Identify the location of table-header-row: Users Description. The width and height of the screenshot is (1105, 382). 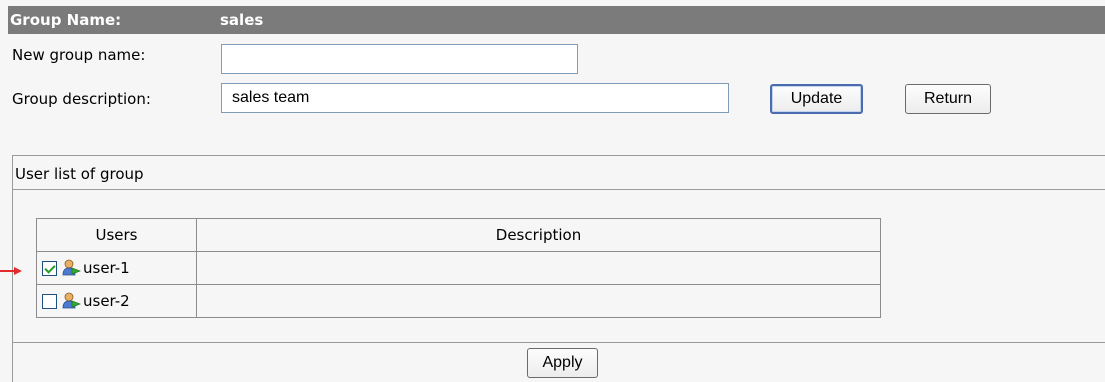
(458, 235).